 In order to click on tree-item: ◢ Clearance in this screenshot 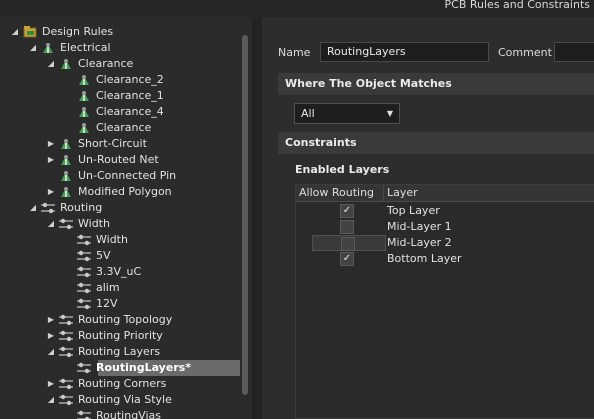, I will do `click(120, 64)`.